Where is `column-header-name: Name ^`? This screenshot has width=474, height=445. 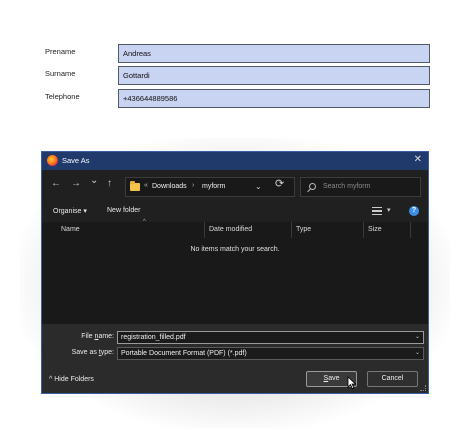 column-header-name: Name ^ is located at coordinates (131, 228).